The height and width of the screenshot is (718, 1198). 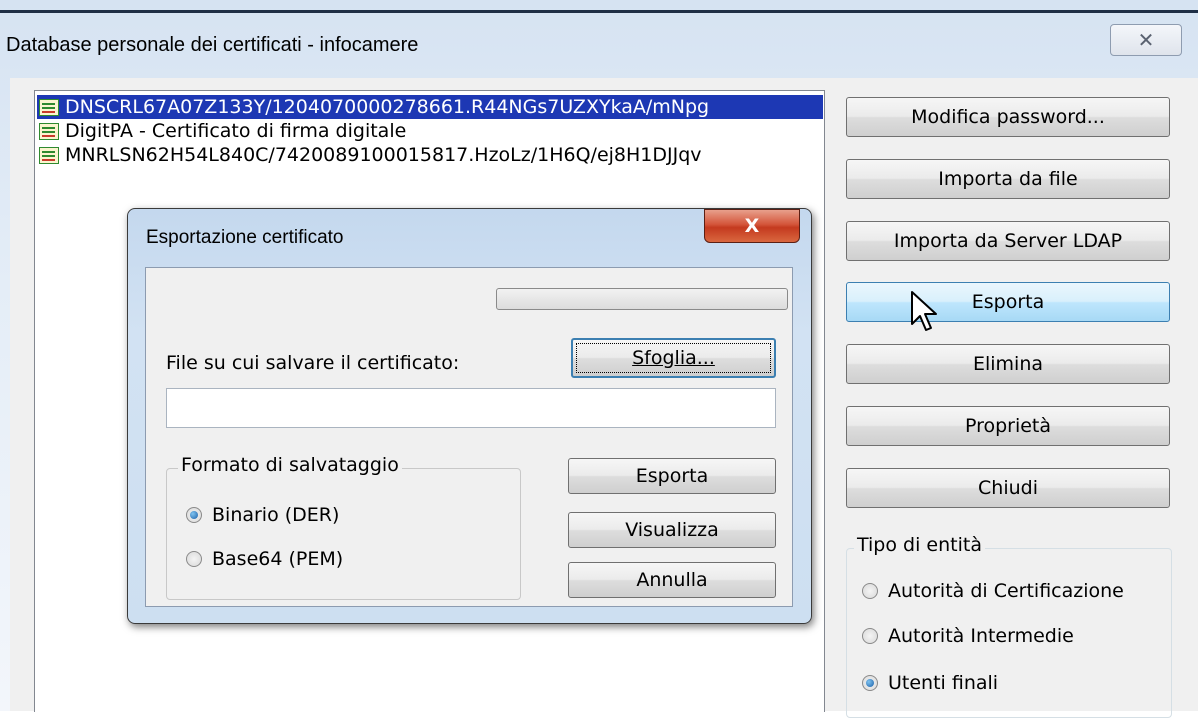 I want to click on export-progress-bar, so click(x=642, y=299).